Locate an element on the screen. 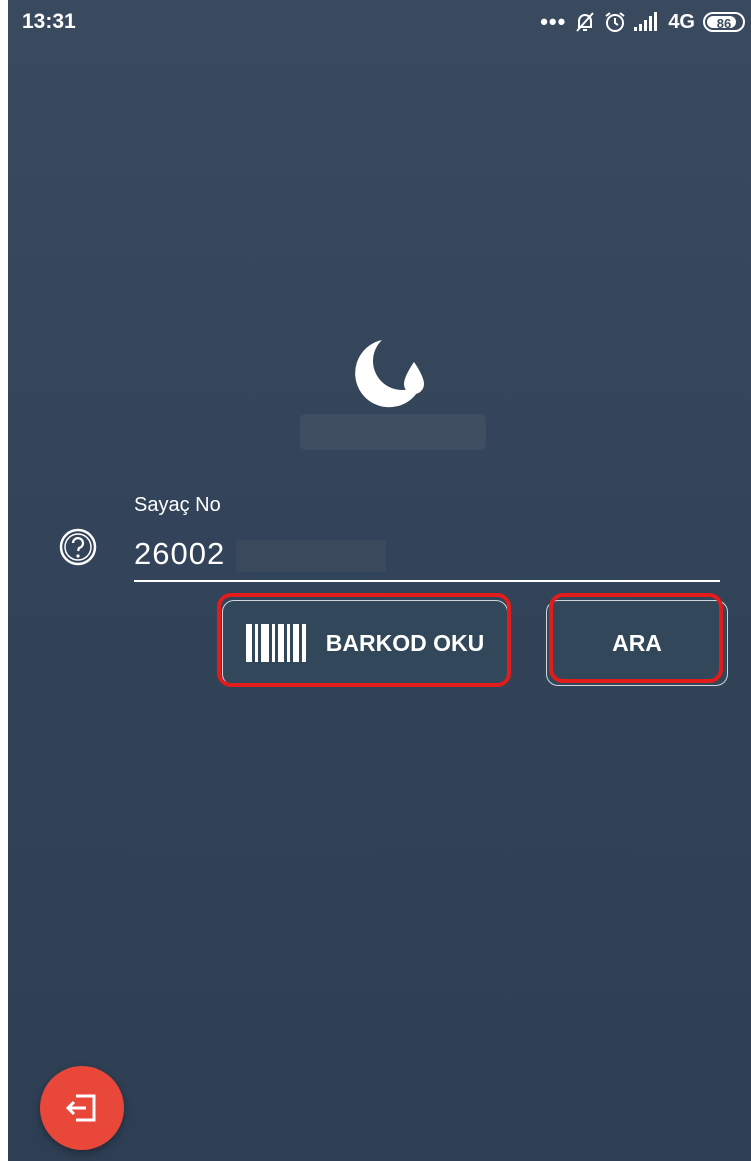 This screenshot has height=1161, width=751. exit-icon is located at coordinates (80, 1108).